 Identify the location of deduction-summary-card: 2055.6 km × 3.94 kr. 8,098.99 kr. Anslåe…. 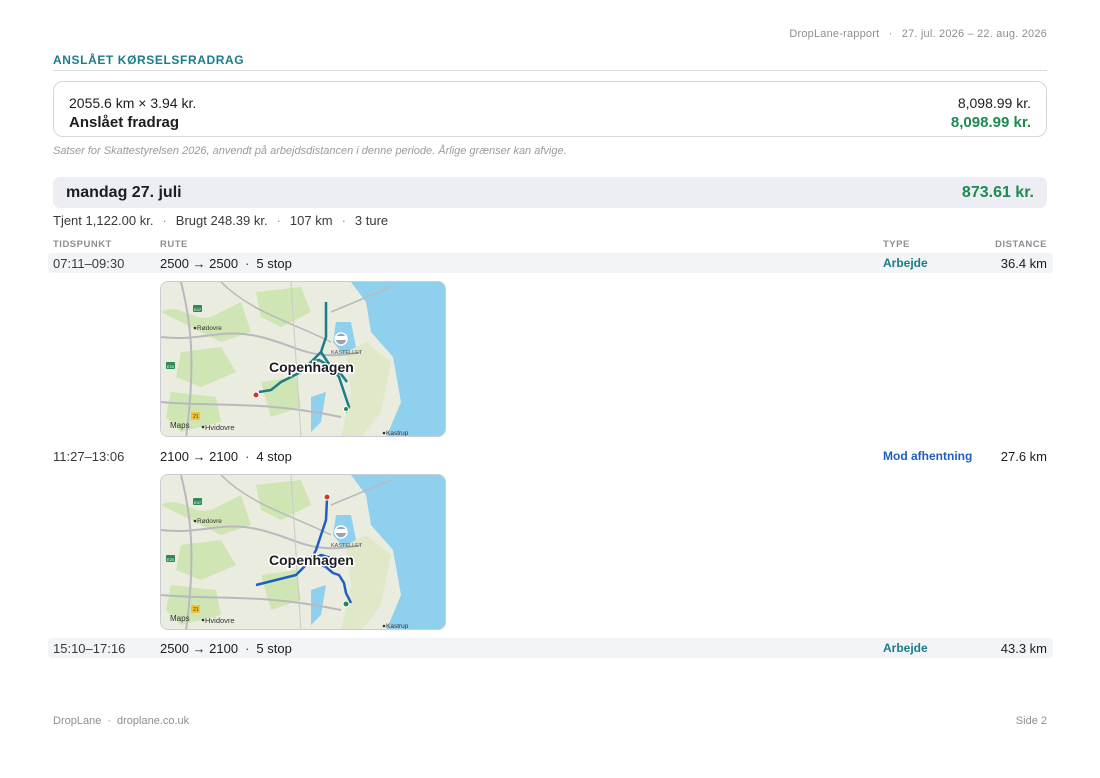
(550, 109).